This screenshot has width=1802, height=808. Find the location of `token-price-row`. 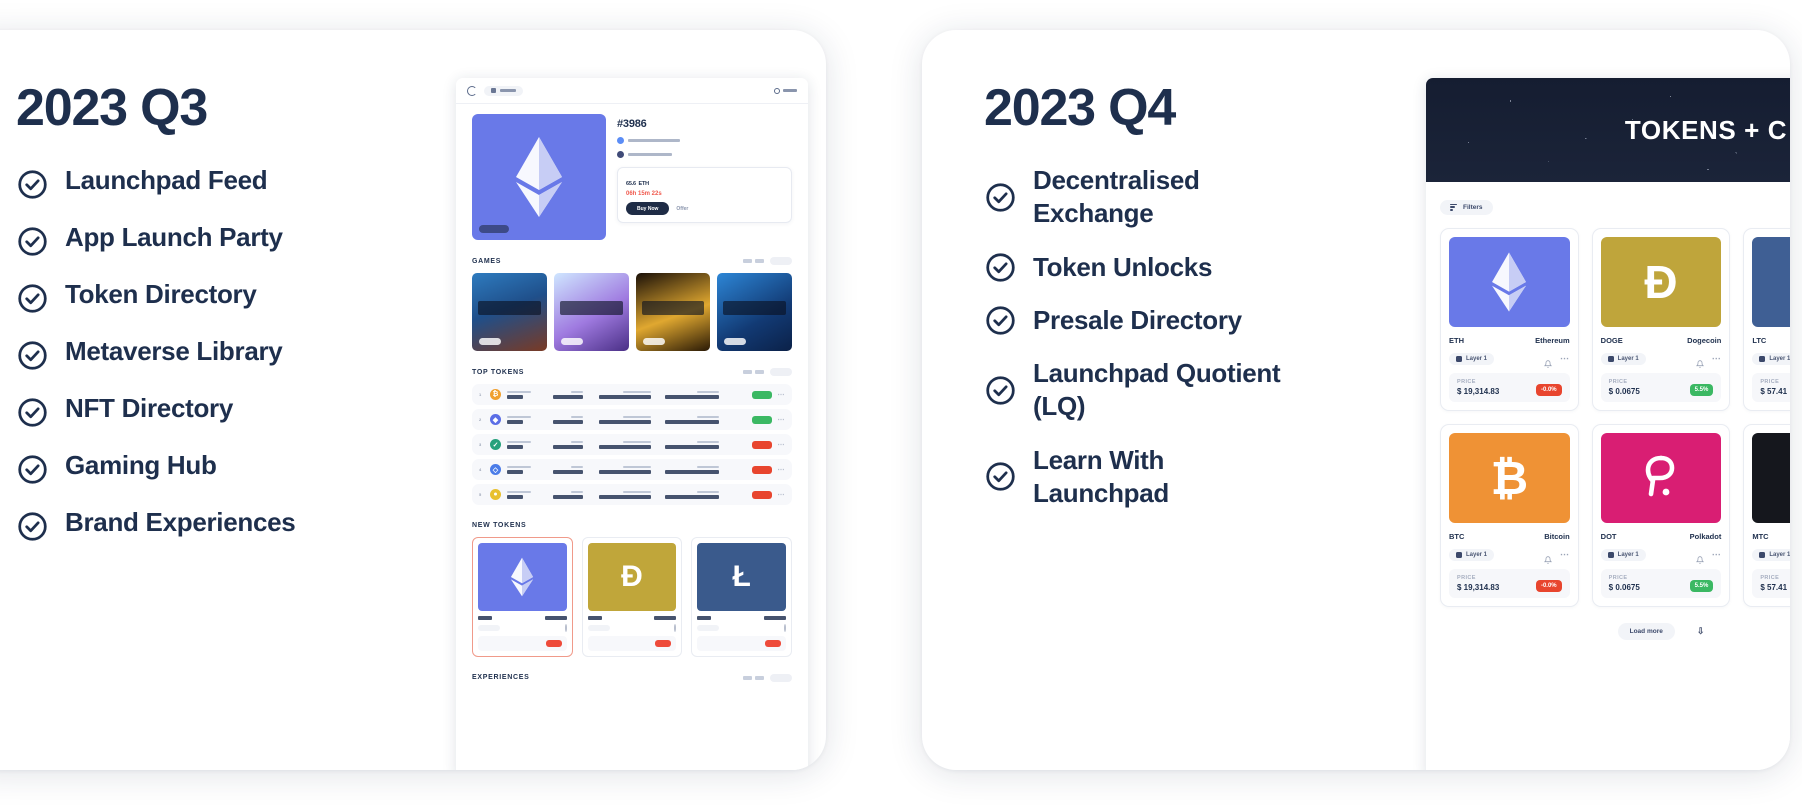

token-price-row is located at coordinates (522, 643).